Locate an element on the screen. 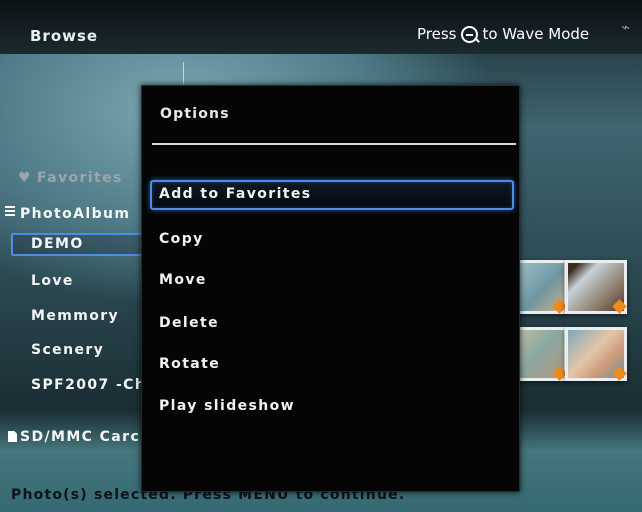 This screenshot has width=642, height=512. sidebar-item-love: Love is located at coordinates (52, 281).